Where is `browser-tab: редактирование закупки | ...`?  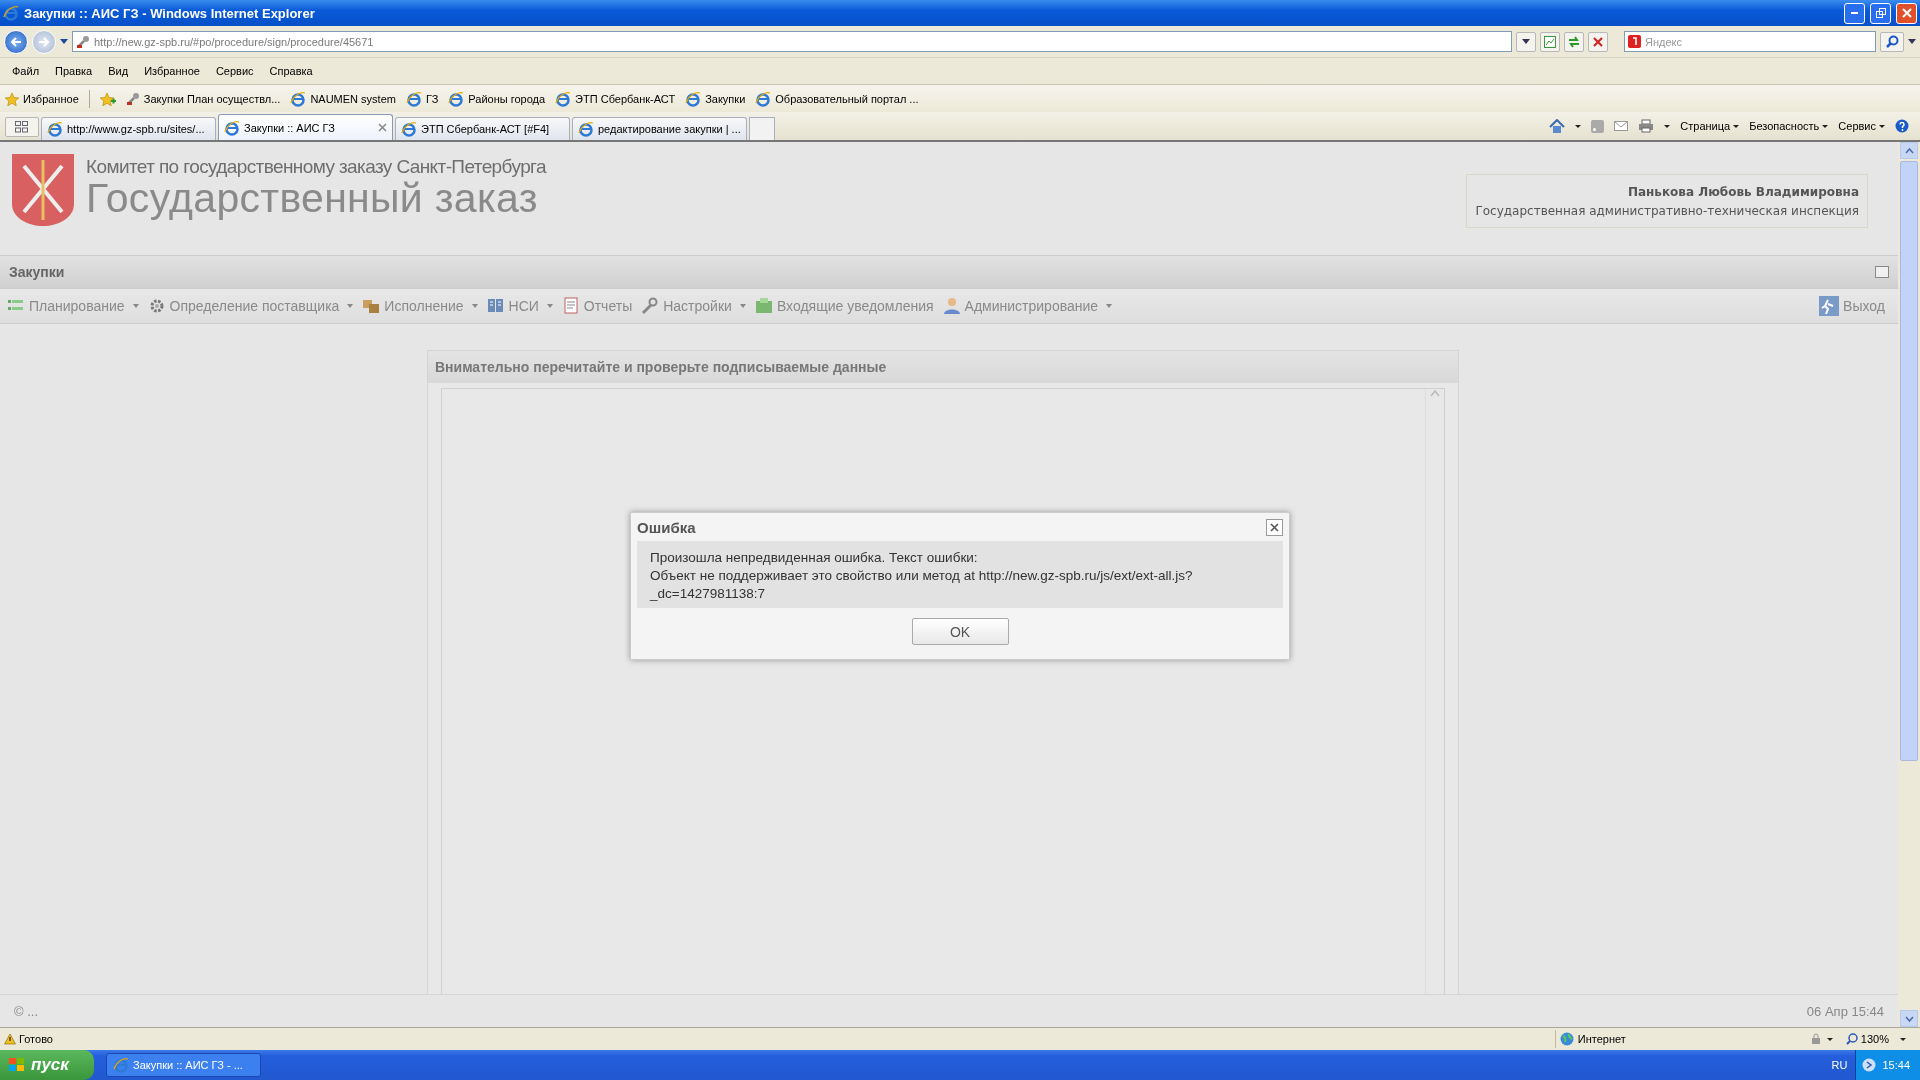
browser-tab: редактирование закупки | ... is located at coordinates (659, 128).